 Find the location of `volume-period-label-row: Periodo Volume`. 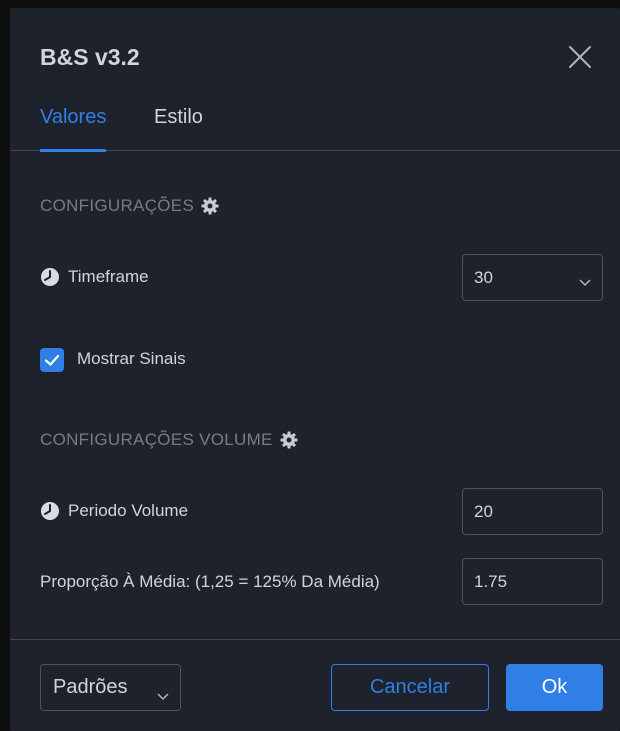

volume-period-label-row: Periodo Volume is located at coordinates (114, 511).